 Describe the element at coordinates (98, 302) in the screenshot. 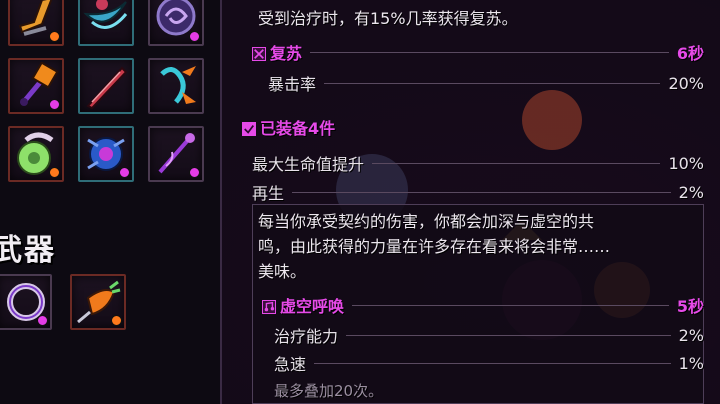

I see `weapon-slot-carrot-lance` at that location.